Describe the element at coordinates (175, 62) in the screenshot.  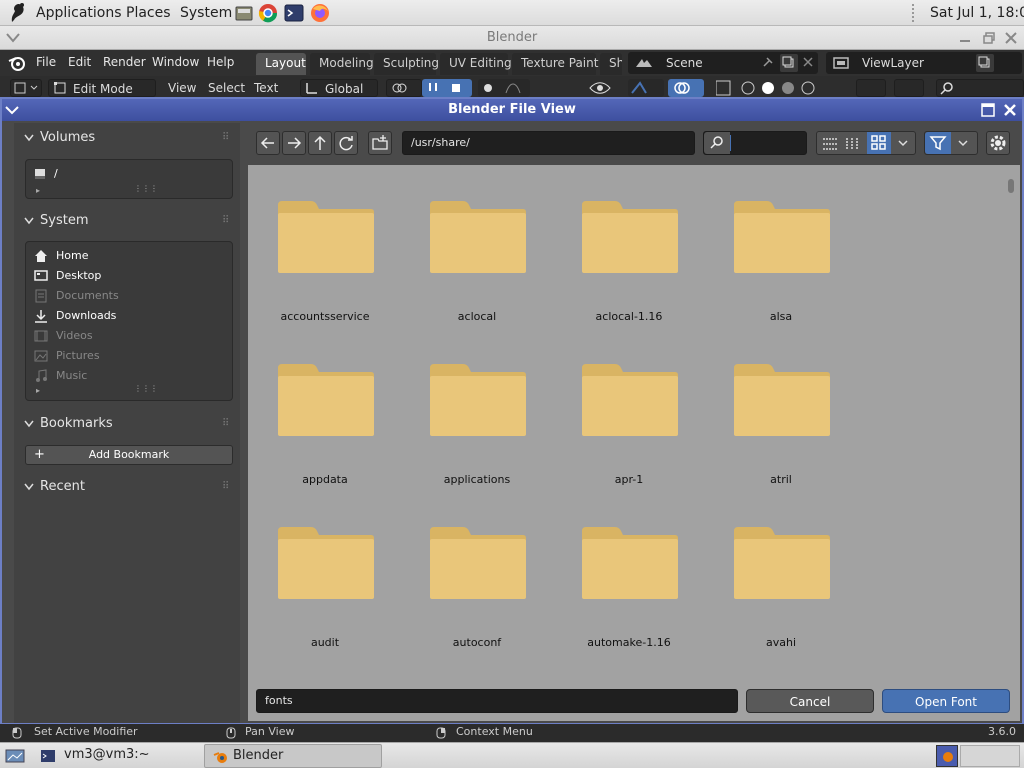
I see `menu-window: Window` at that location.